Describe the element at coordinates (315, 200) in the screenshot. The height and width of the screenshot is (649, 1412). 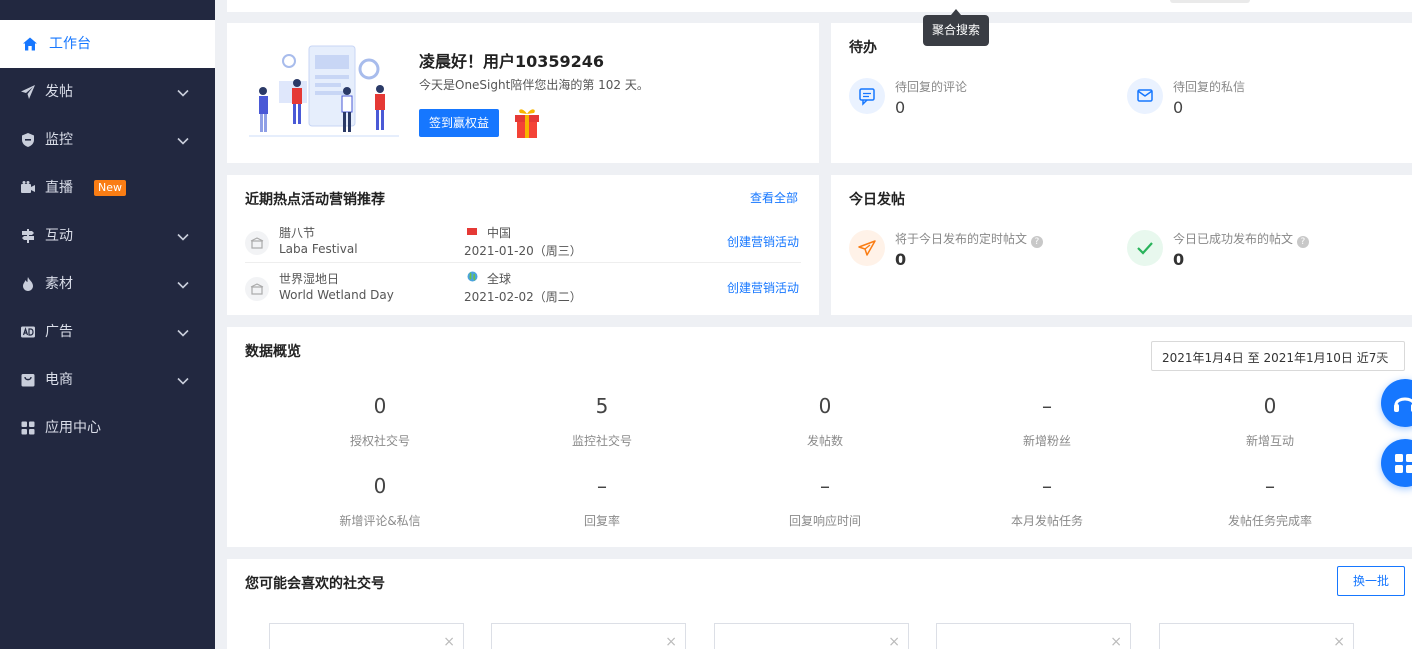
I see `events-title: 近期热点活动营销推荐` at that location.